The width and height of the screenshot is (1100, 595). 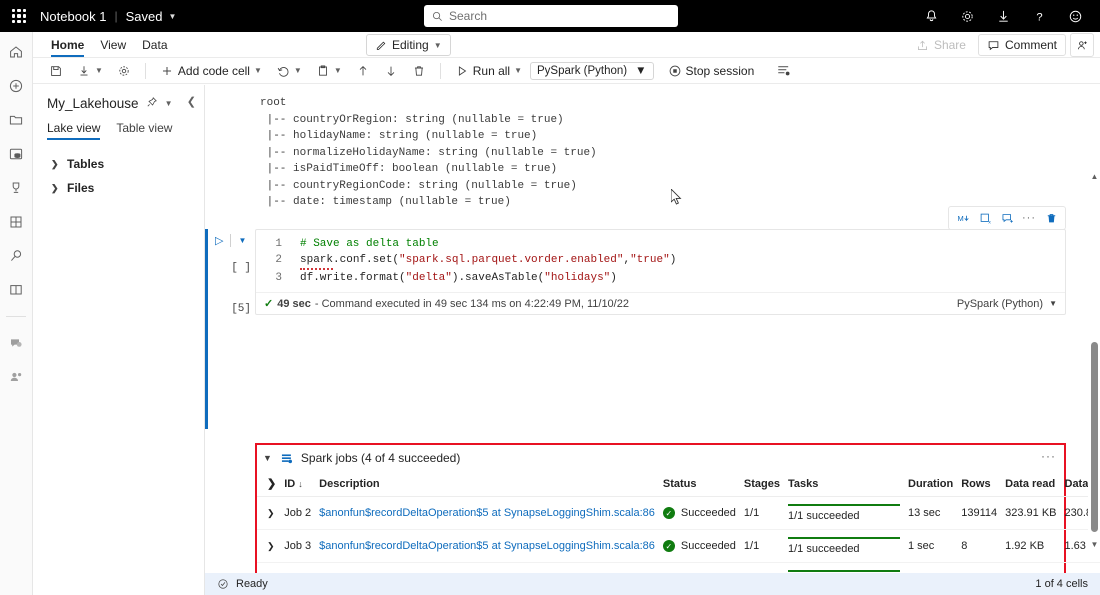 I want to click on expand-all-toggle: ❯, so click(x=269, y=484).